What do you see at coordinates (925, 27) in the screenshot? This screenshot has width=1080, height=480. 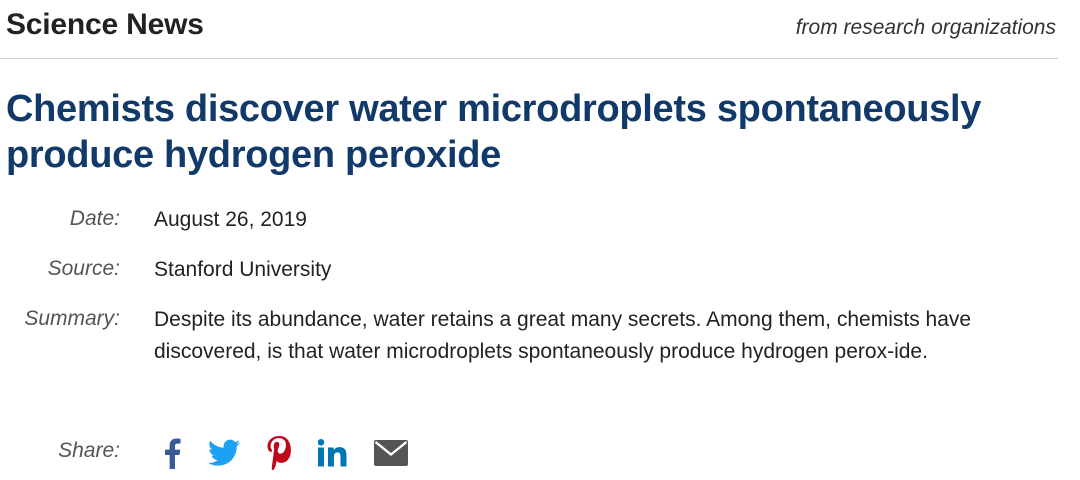 I see `site-tagline: from research organizations` at bounding box center [925, 27].